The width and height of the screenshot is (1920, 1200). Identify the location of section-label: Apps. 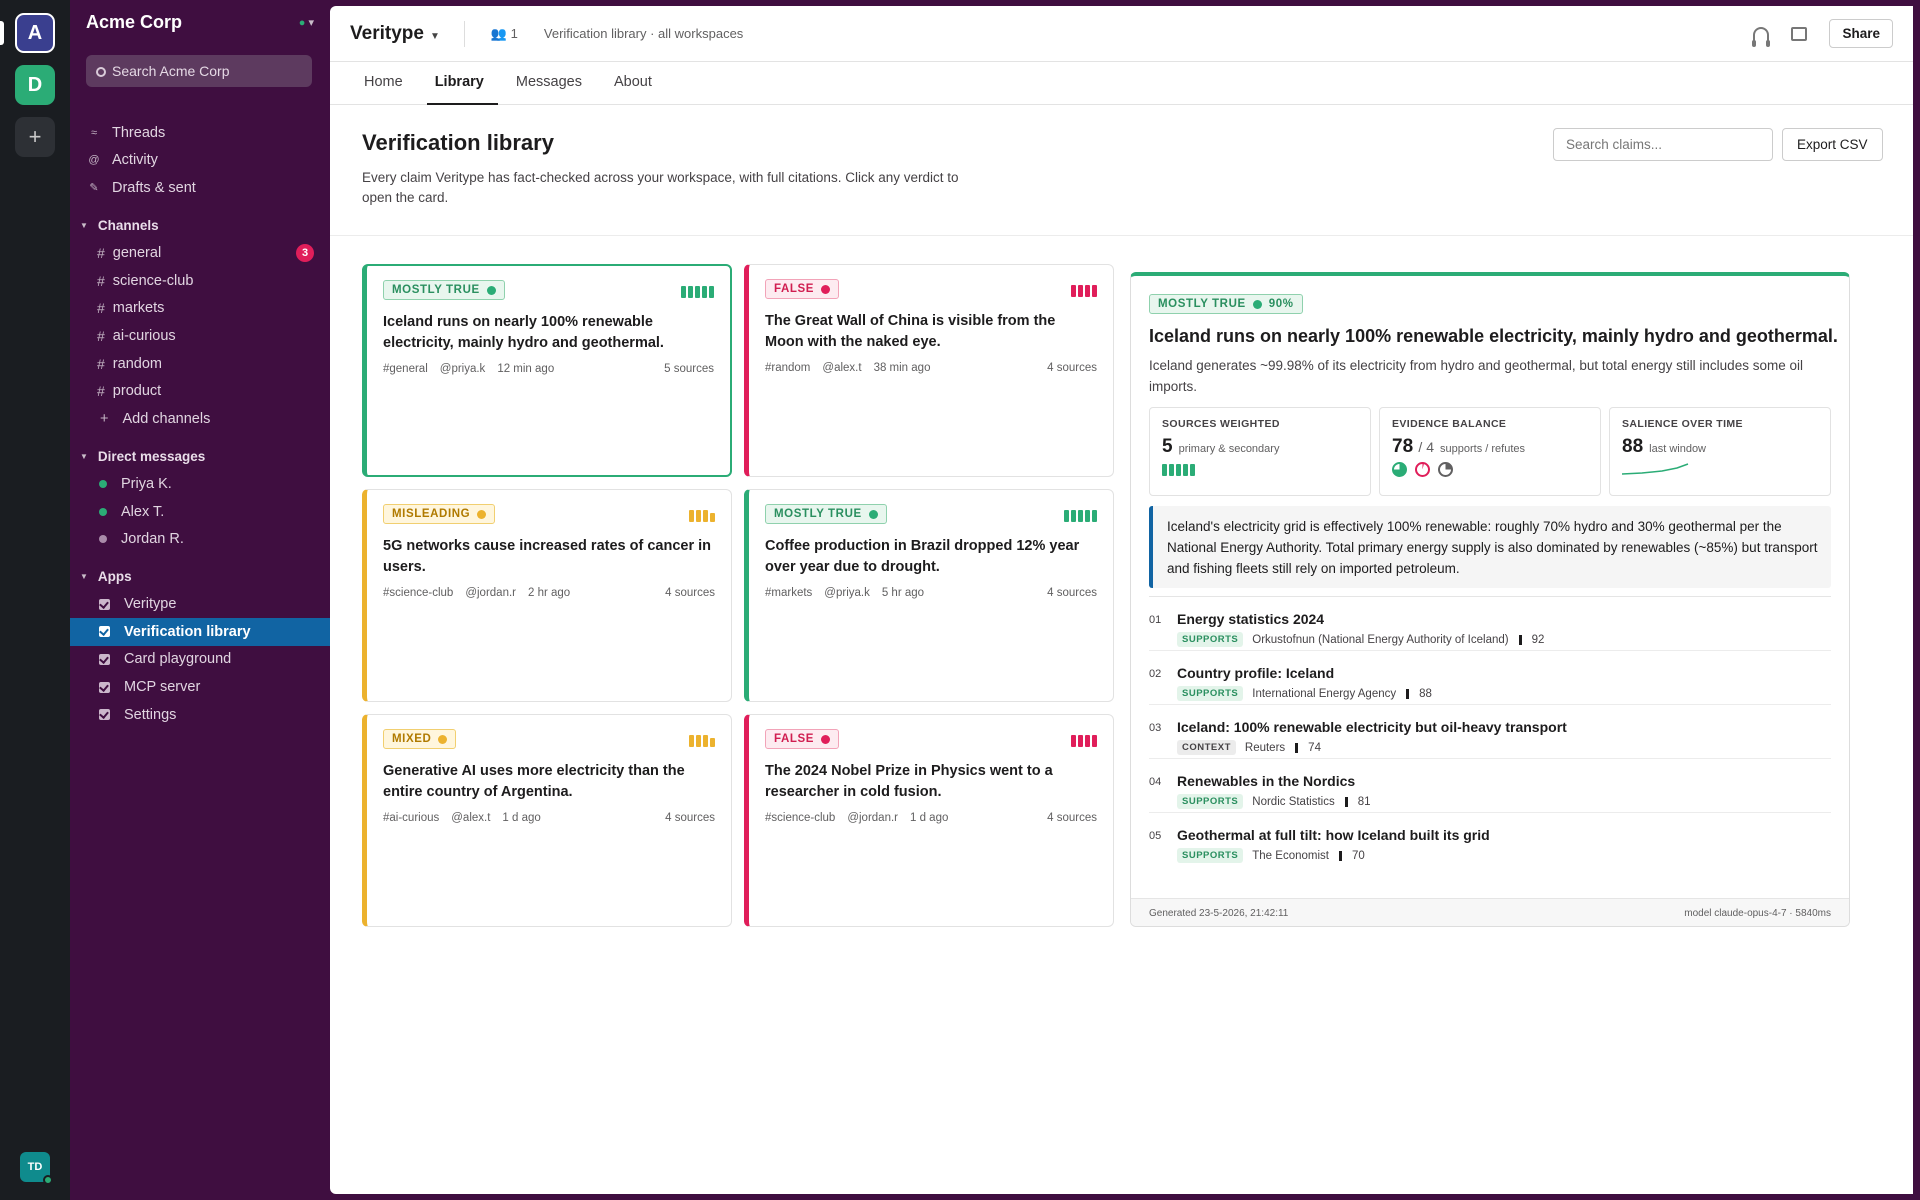
(114, 577).